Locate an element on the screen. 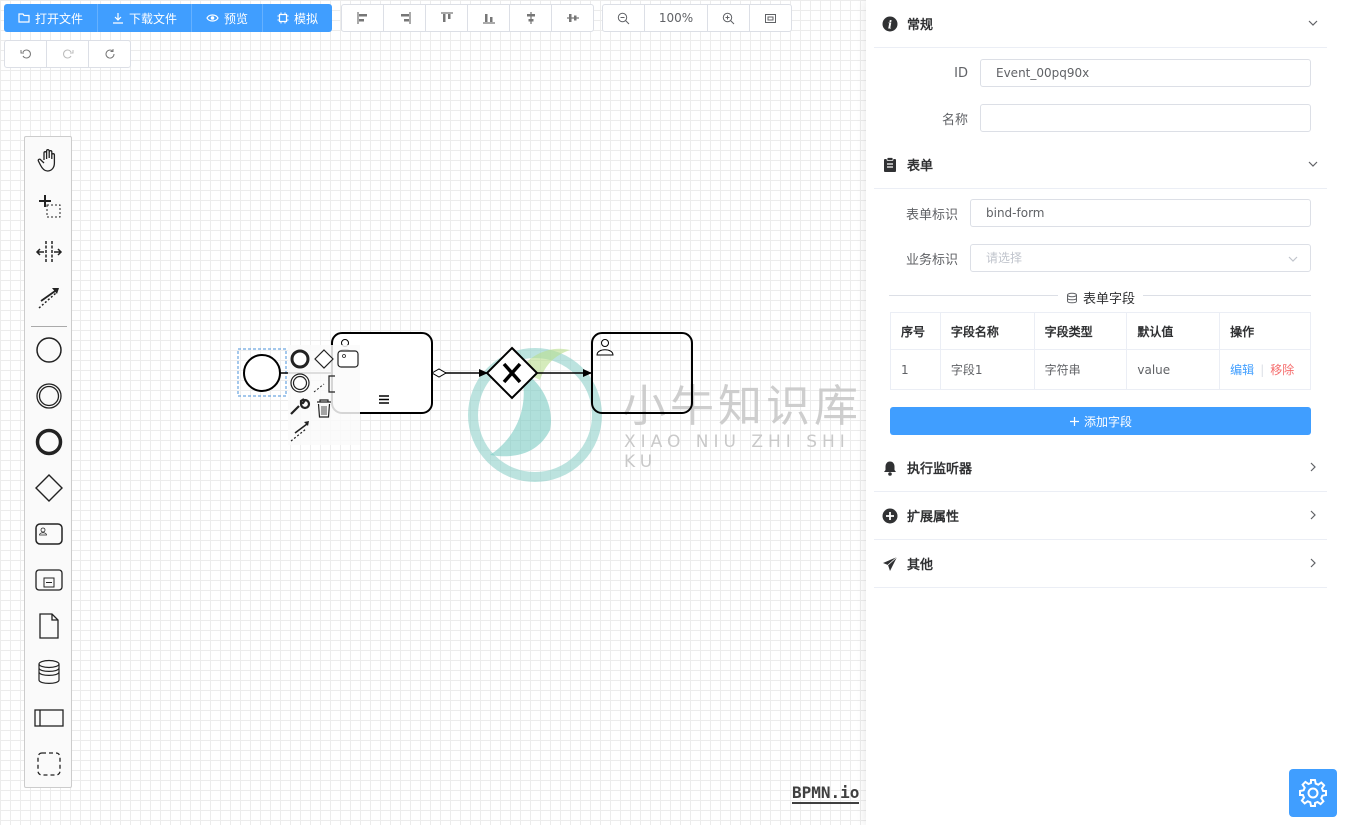 This screenshot has height=825, width=1345. add-field-button: 添加字段 is located at coordinates (1100, 421).